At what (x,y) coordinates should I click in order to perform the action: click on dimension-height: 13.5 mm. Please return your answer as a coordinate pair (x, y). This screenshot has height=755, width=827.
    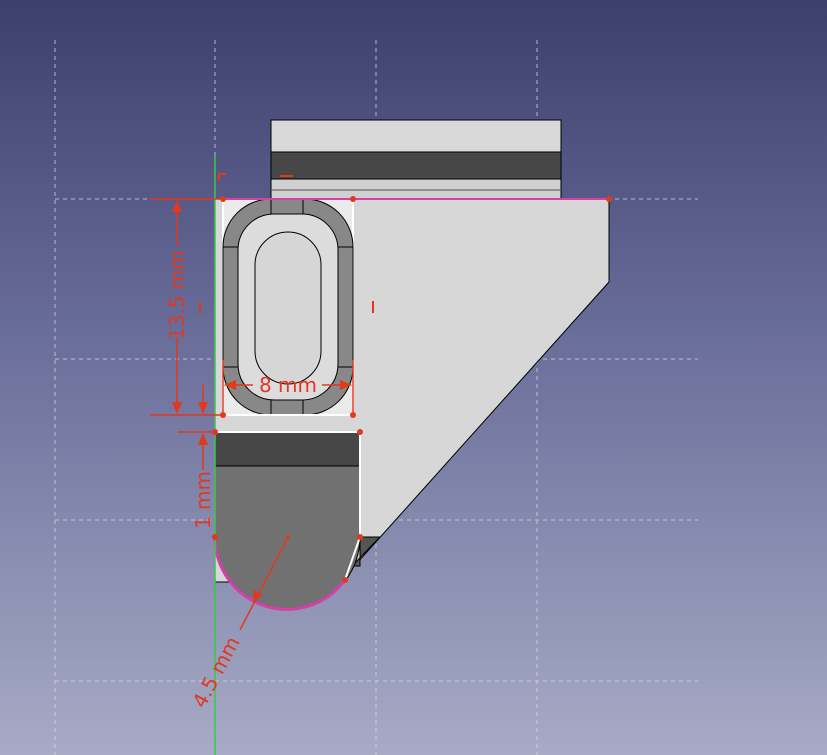
    Looking at the image, I should click on (186, 307).